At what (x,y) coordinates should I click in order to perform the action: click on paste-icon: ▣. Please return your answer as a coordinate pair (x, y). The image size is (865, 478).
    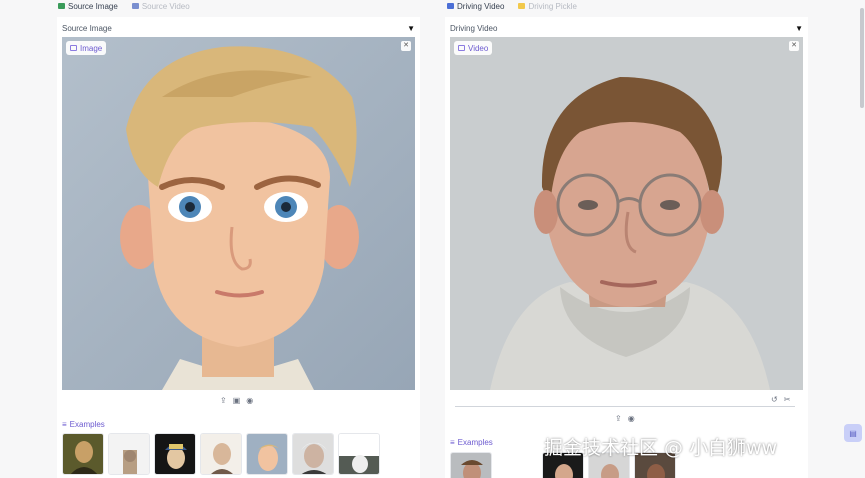
    Looking at the image, I should click on (237, 400).